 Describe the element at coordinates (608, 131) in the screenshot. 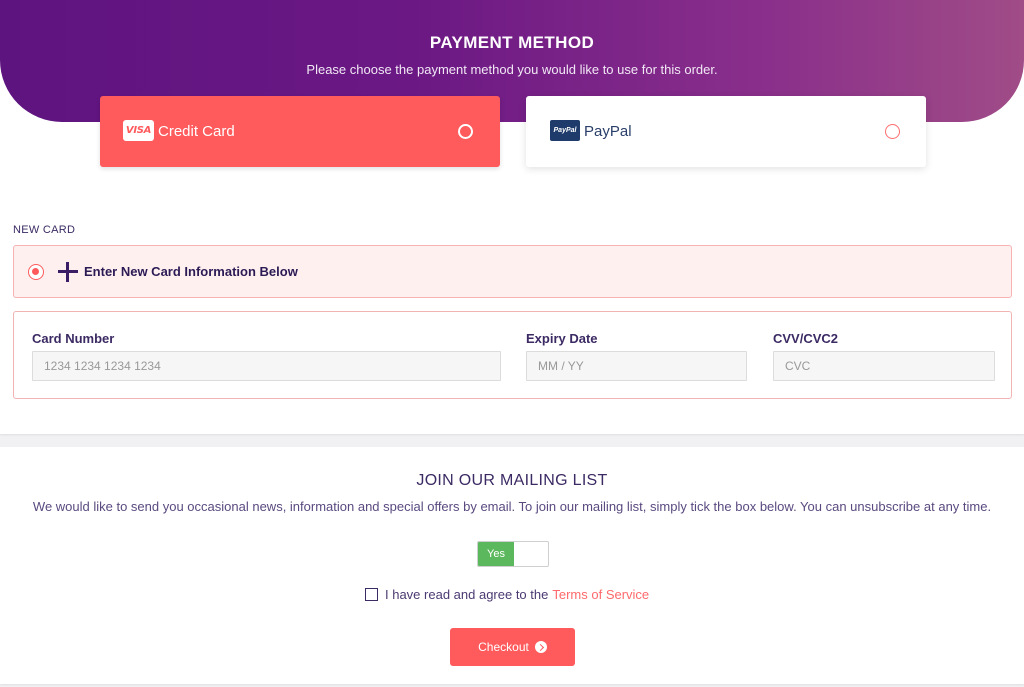

I see `paypal-label: PayPal` at that location.